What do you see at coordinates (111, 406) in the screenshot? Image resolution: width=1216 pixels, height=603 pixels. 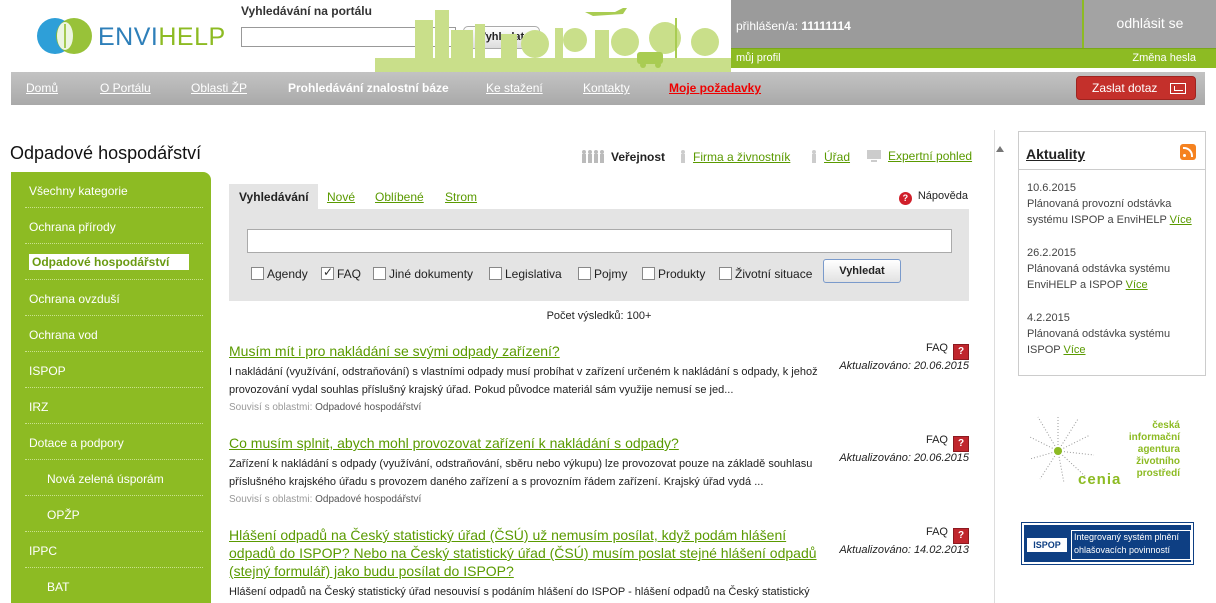 I see `sidebar-item-irz: IRZ` at bounding box center [111, 406].